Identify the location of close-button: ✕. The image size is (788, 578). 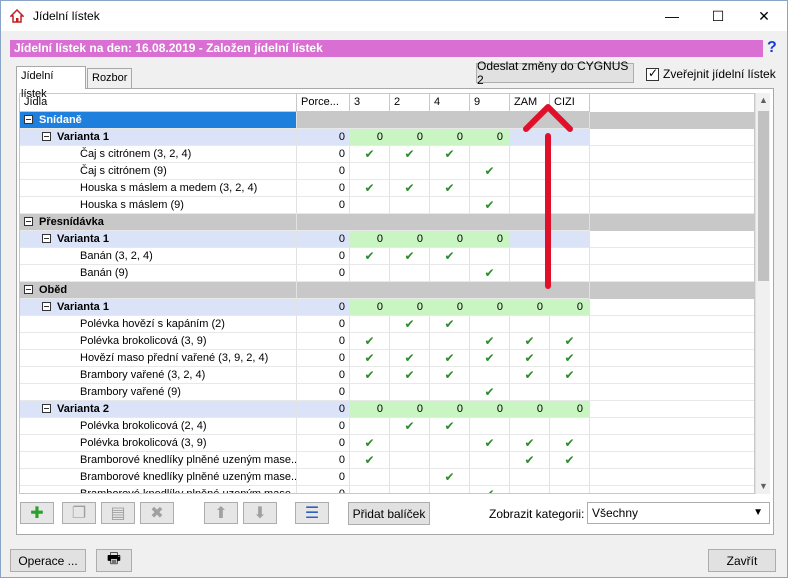
(764, 16).